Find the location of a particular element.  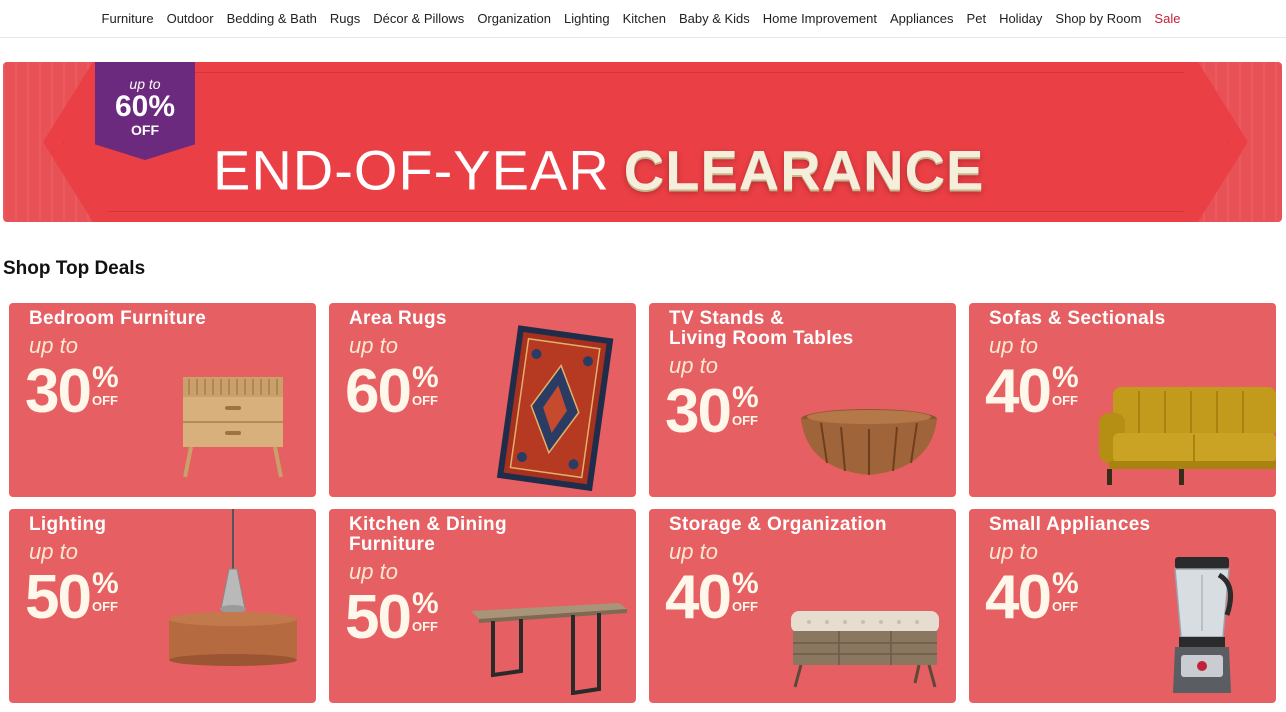

deal-card-small-appliances: Small Appliances up to 40 % OFF is located at coordinates (1122, 606).